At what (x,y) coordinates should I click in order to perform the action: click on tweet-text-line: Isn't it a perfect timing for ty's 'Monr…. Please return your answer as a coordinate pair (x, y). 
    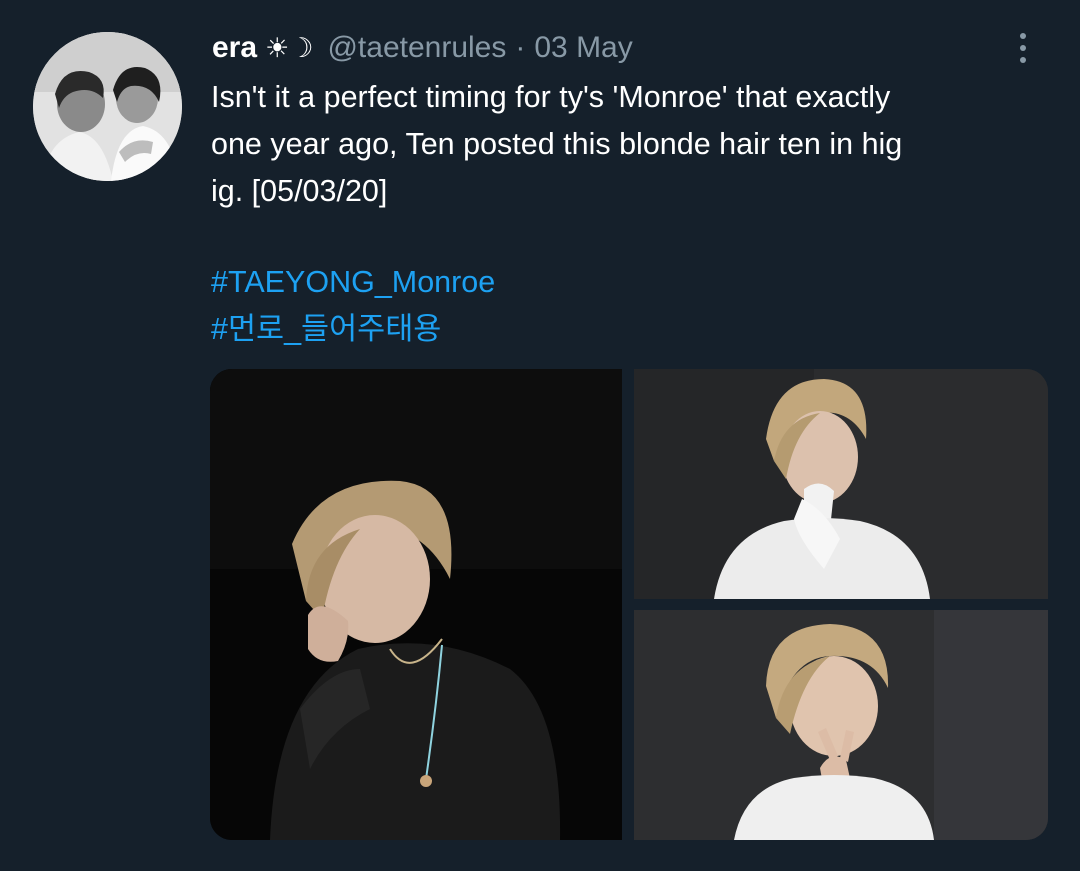
    Looking at the image, I should click on (551, 97).